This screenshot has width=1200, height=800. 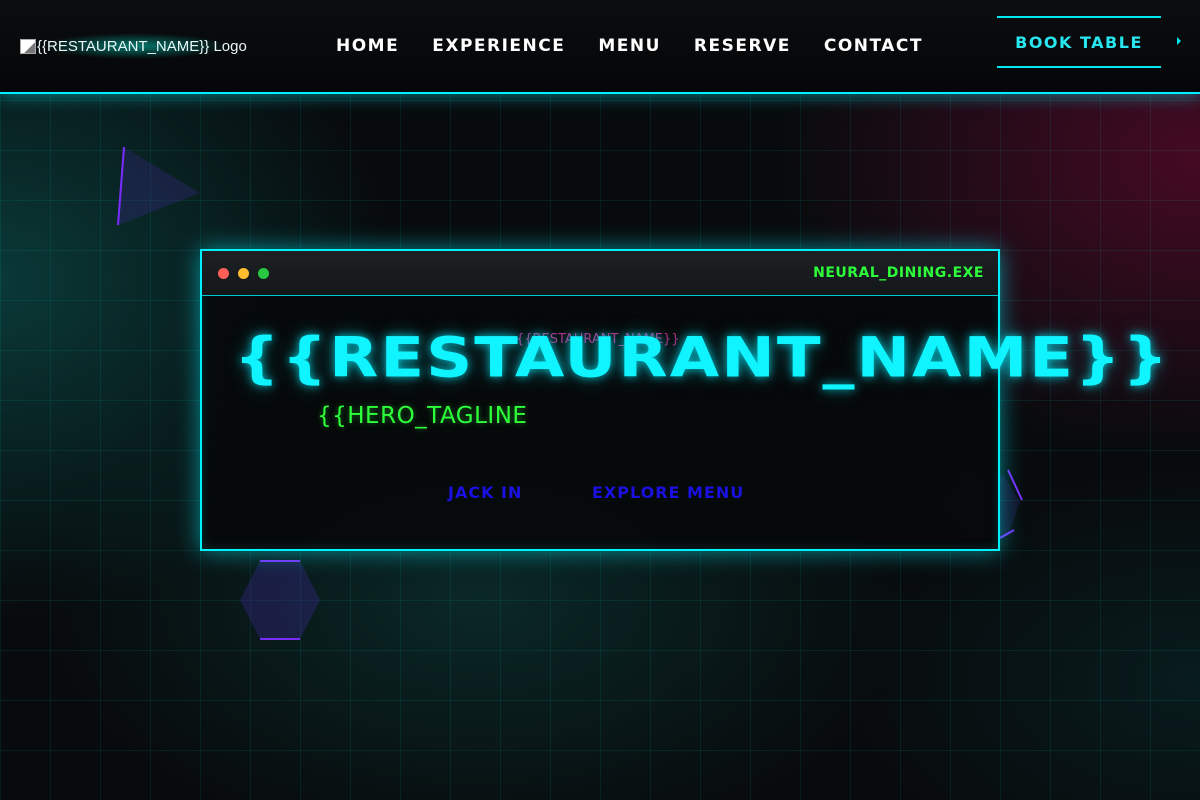 I want to click on hero-title: {{RESTAURANT_NAME}}, so click(x=702, y=358).